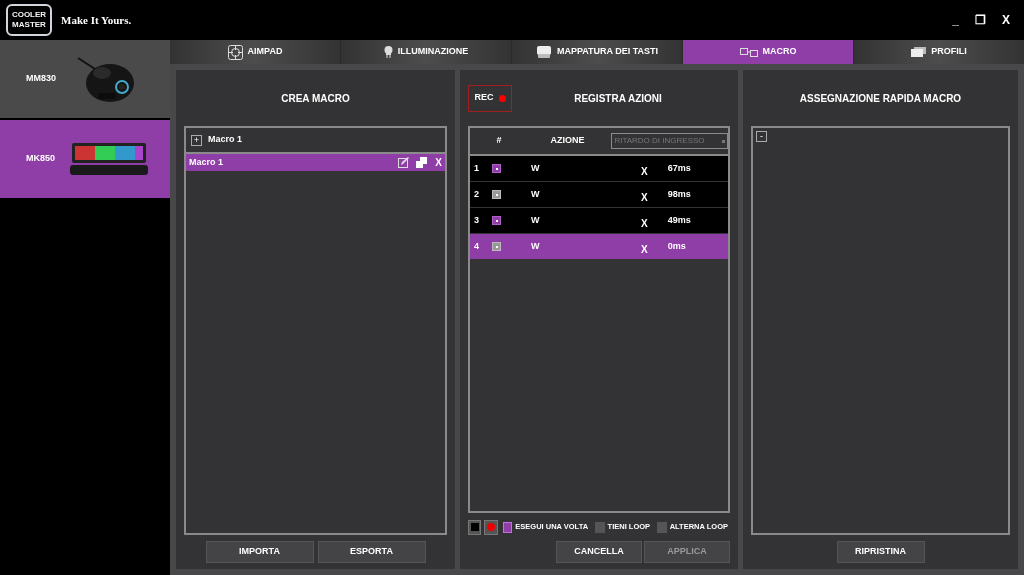 This screenshot has height=575, width=1024. Describe the element at coordinates (599, 194) in the screenshot. I see `table-row: 2 W X 98ms` at that location.